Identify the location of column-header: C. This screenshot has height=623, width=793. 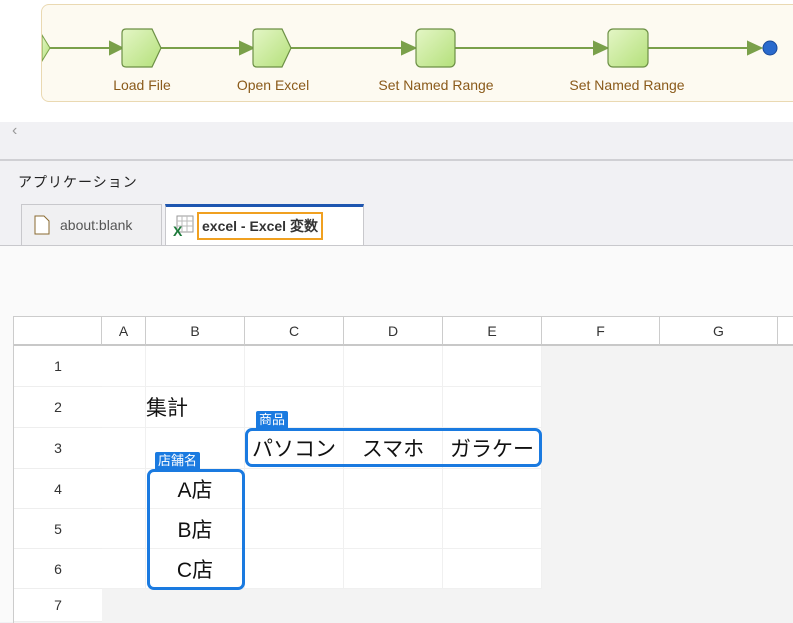
(294, 331).